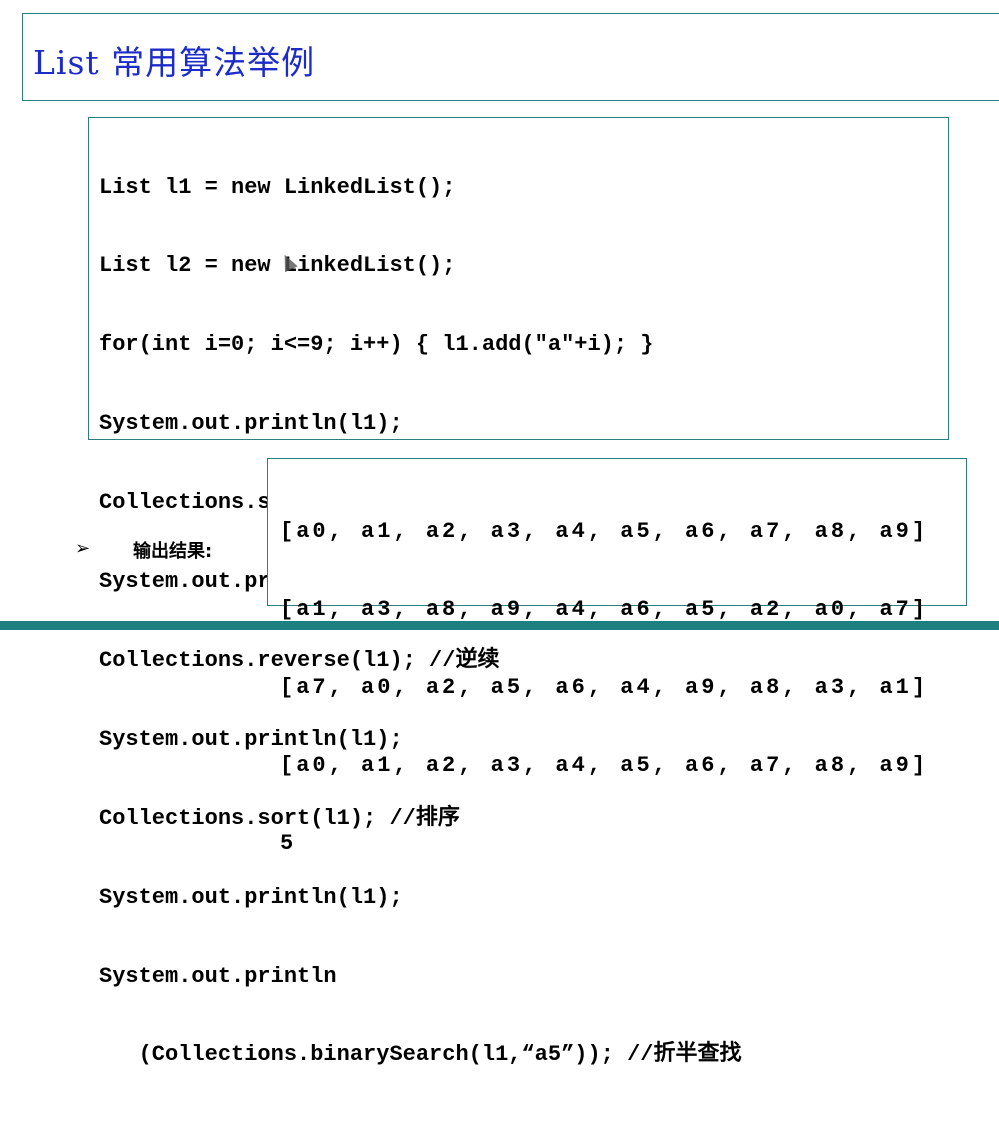 This screenshot has width=999, height=1121. Describe the element at coordinates (277, 266) in the screenshot. I see `code-line: List l2 = new LinkedList();` at that location.